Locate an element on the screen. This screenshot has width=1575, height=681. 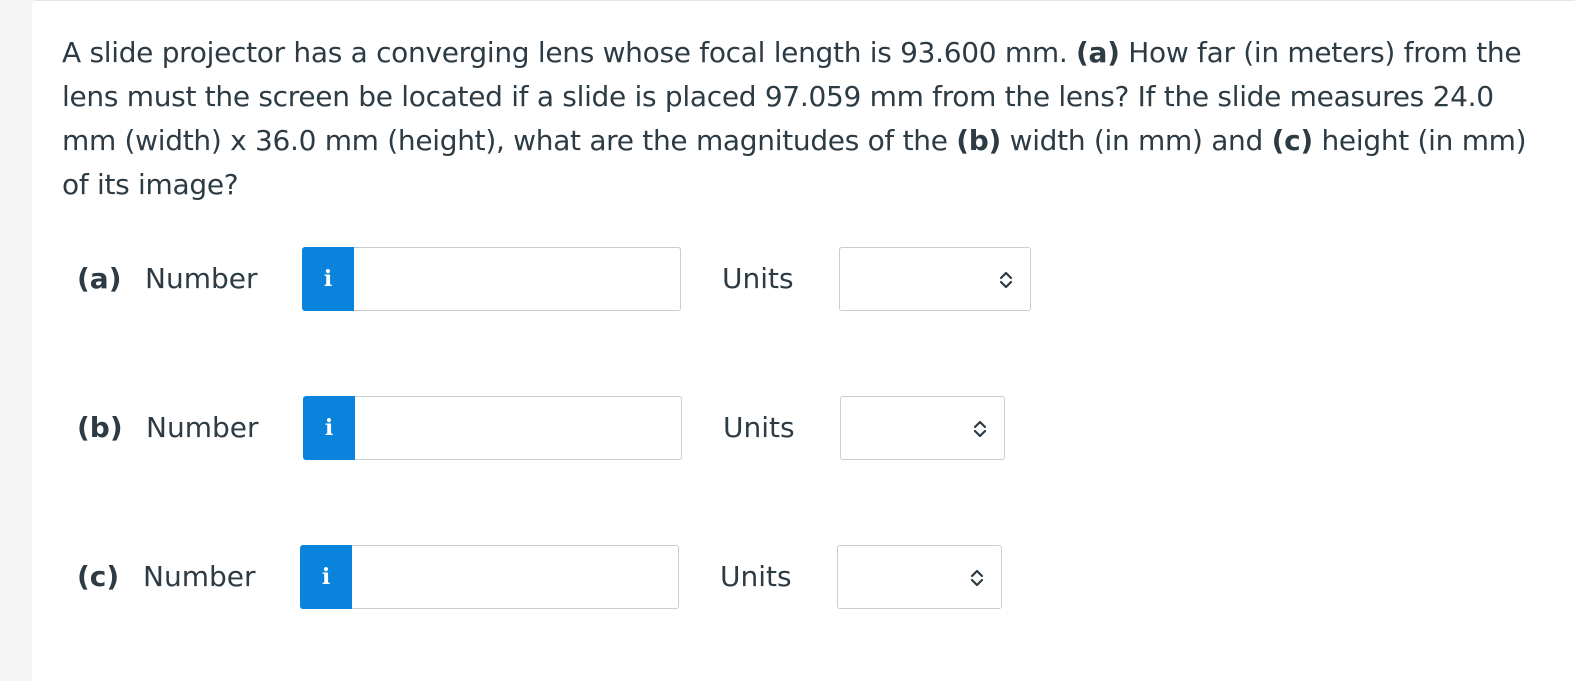
info-button-b: i is located at coordinates (329, 428).